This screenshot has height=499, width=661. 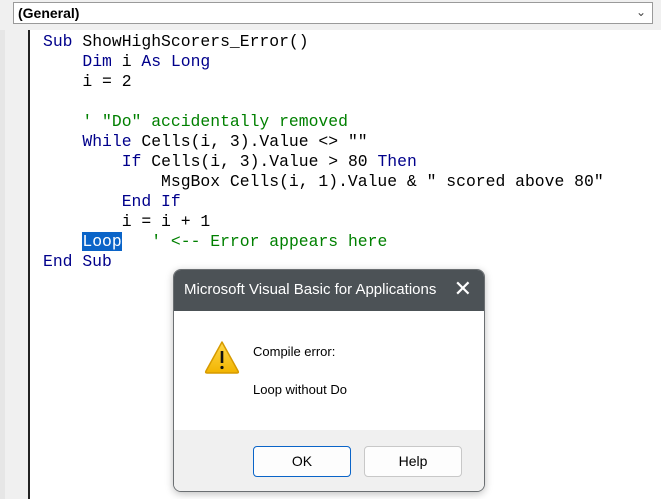 I want to click on code-text: Cells(i, 3).Value > 80, so click(x=259, y=161).